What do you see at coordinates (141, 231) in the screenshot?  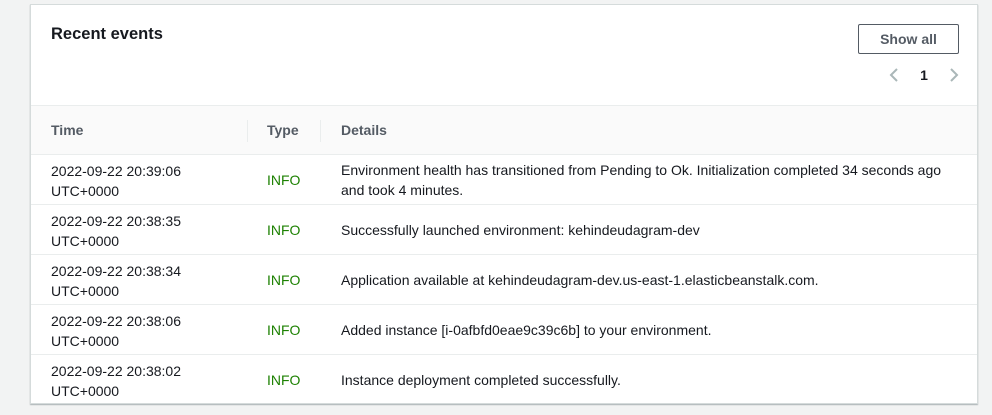 I see `time-cell: 2022-09-22 20:38:35 UTC+0000` at bounding box center [141, 231].